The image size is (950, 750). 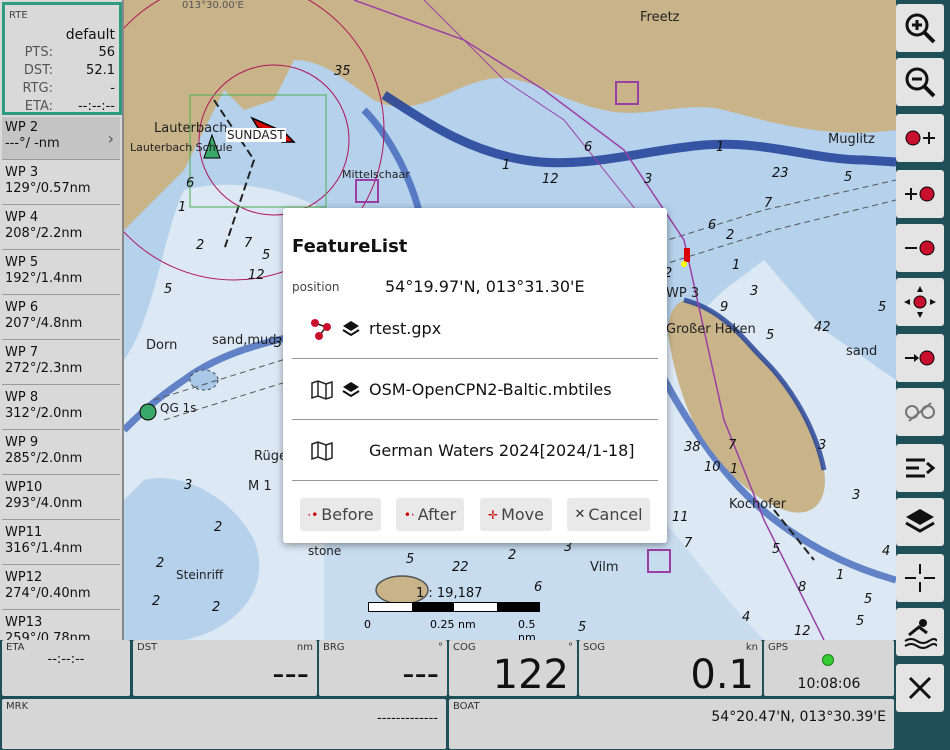 What do you see at coordinates (66, 668) in the screenshot?
I see `eta-display: ETA --:--:--` at bounding box center [66, 668].